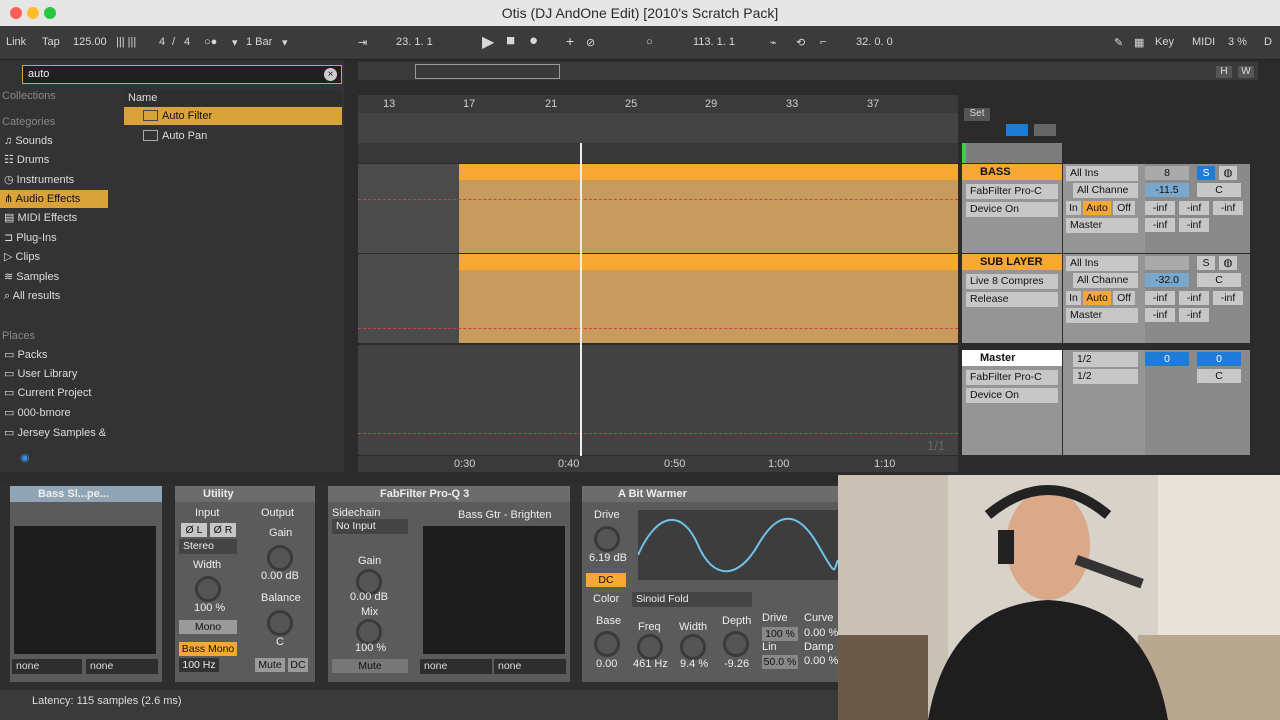 The width and height of the screenshot is (1280, 720). Describe the element at coordinates (581, 299) in the screenshot. I see `playhead` at that location.